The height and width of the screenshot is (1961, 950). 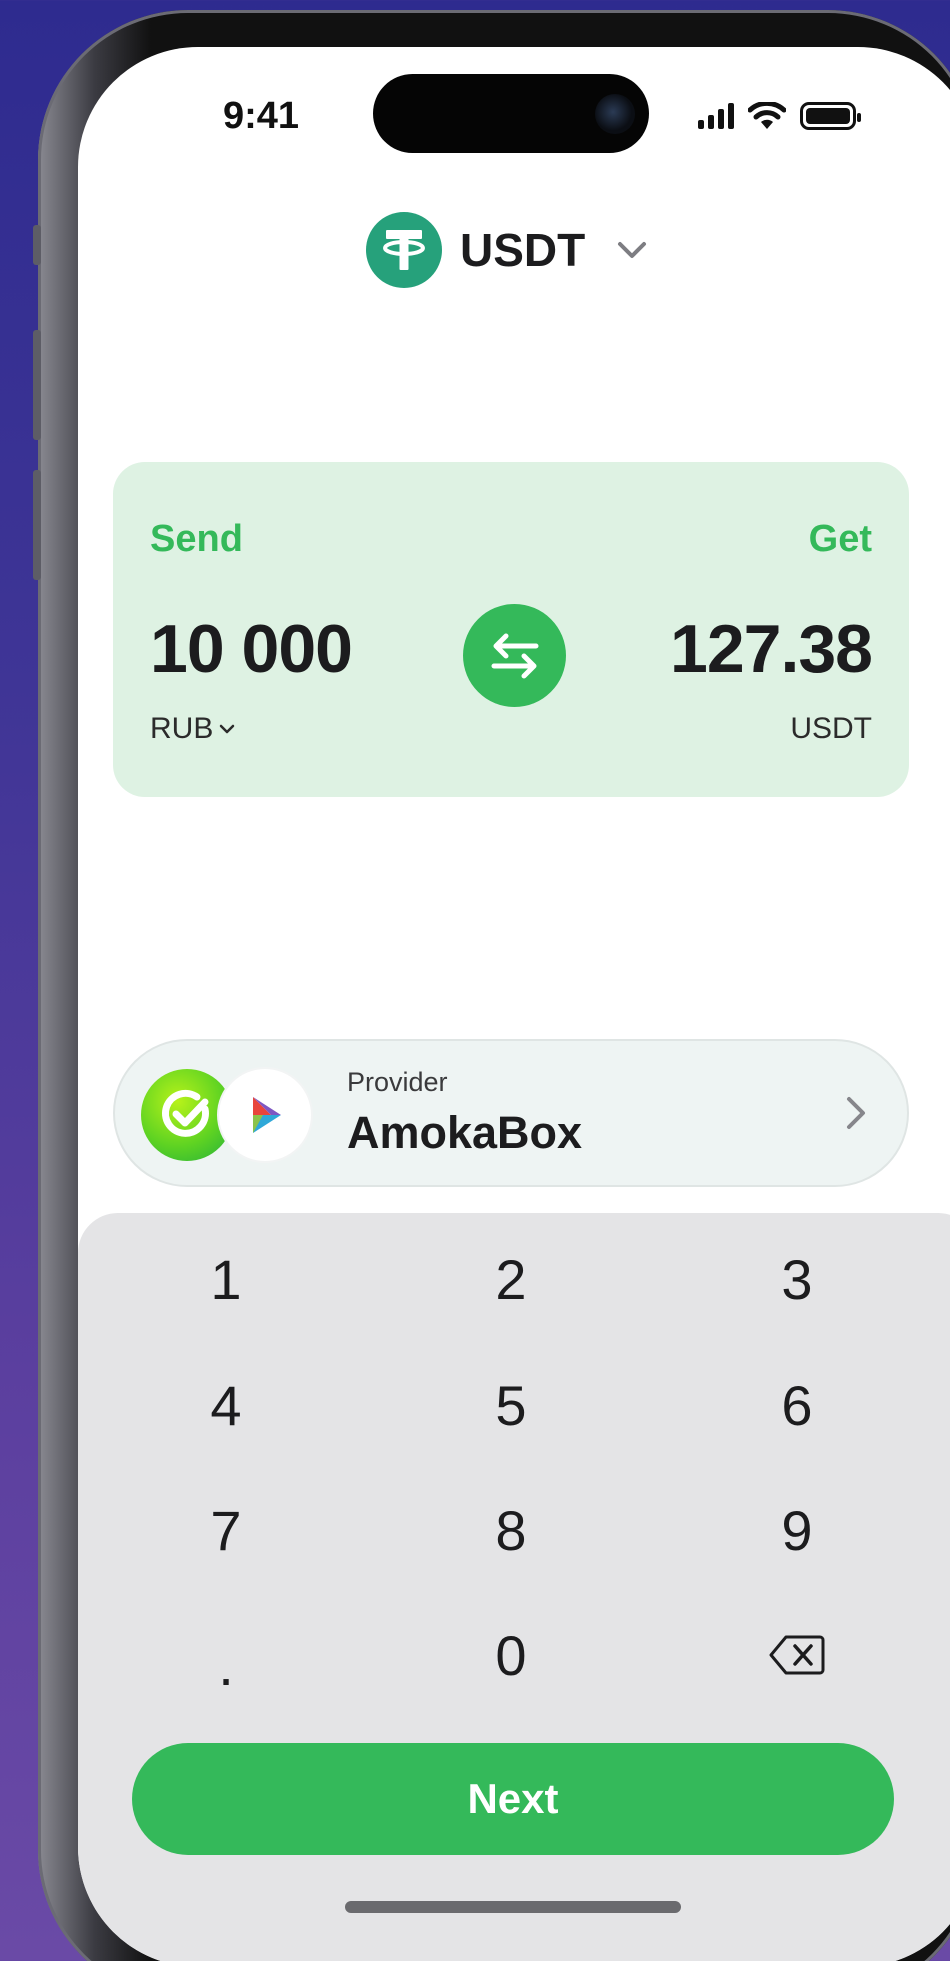 What do you see at coordinates (465, 1132) in the screenshot?
I see `provider-name: AmokaBox` at bounding box center [465, 1132].